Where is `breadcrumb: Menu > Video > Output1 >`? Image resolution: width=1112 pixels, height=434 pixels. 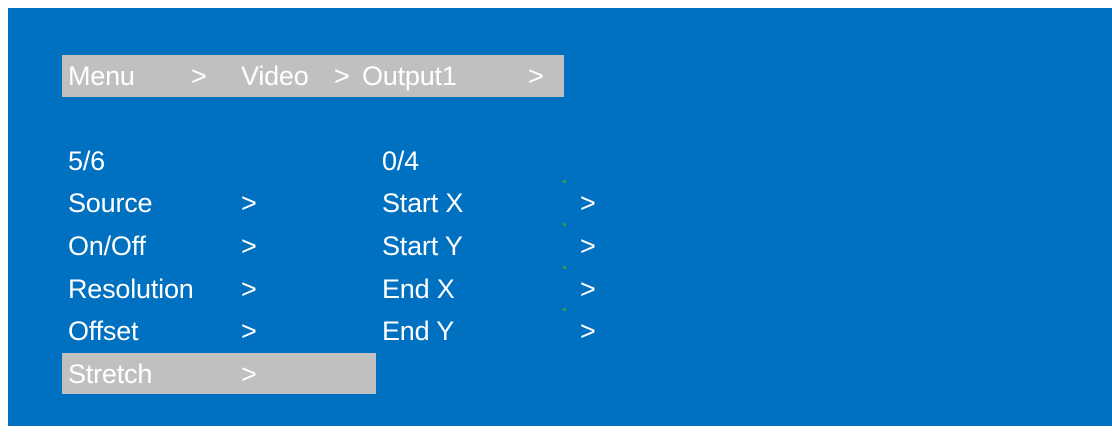
breadcrumb: Menu > Video > Output1 > is located at coordinates (313, 76).